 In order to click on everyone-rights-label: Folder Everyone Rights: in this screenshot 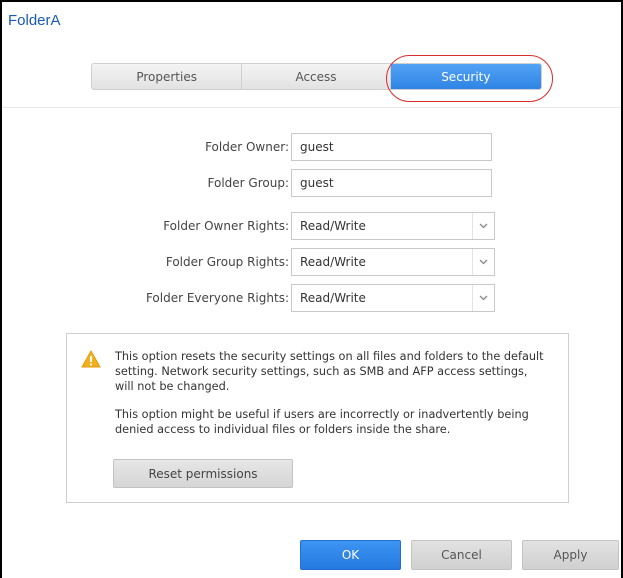, I will do `click(217, 298)`.